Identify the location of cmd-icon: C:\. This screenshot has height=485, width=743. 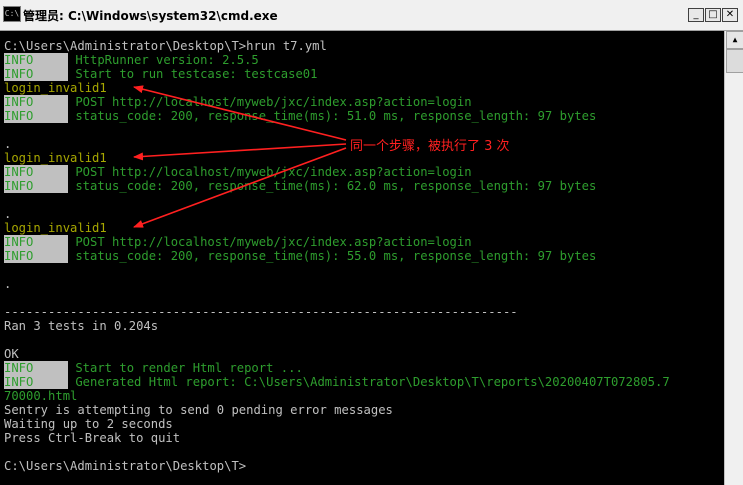
(12, 14).